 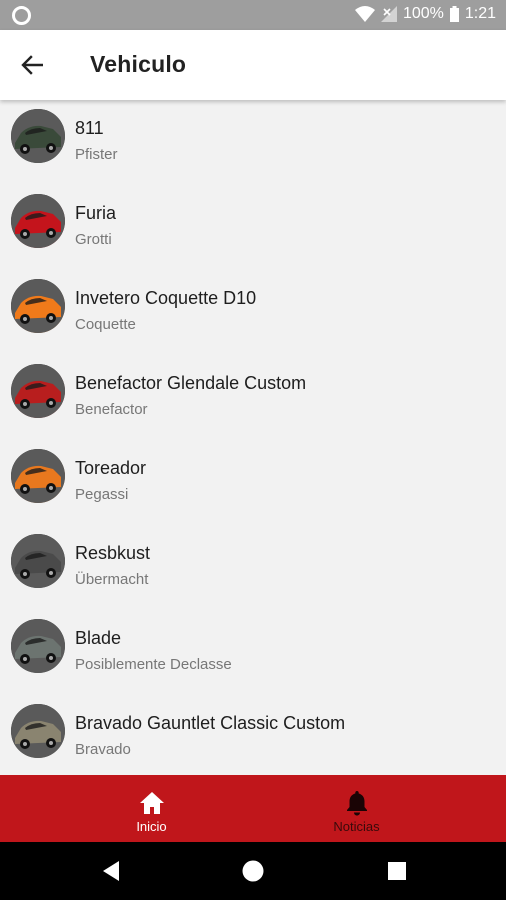 I want to click on list-item: Bravado Gauntlet Classic Custom Bravado, so click(x=253, y=735).